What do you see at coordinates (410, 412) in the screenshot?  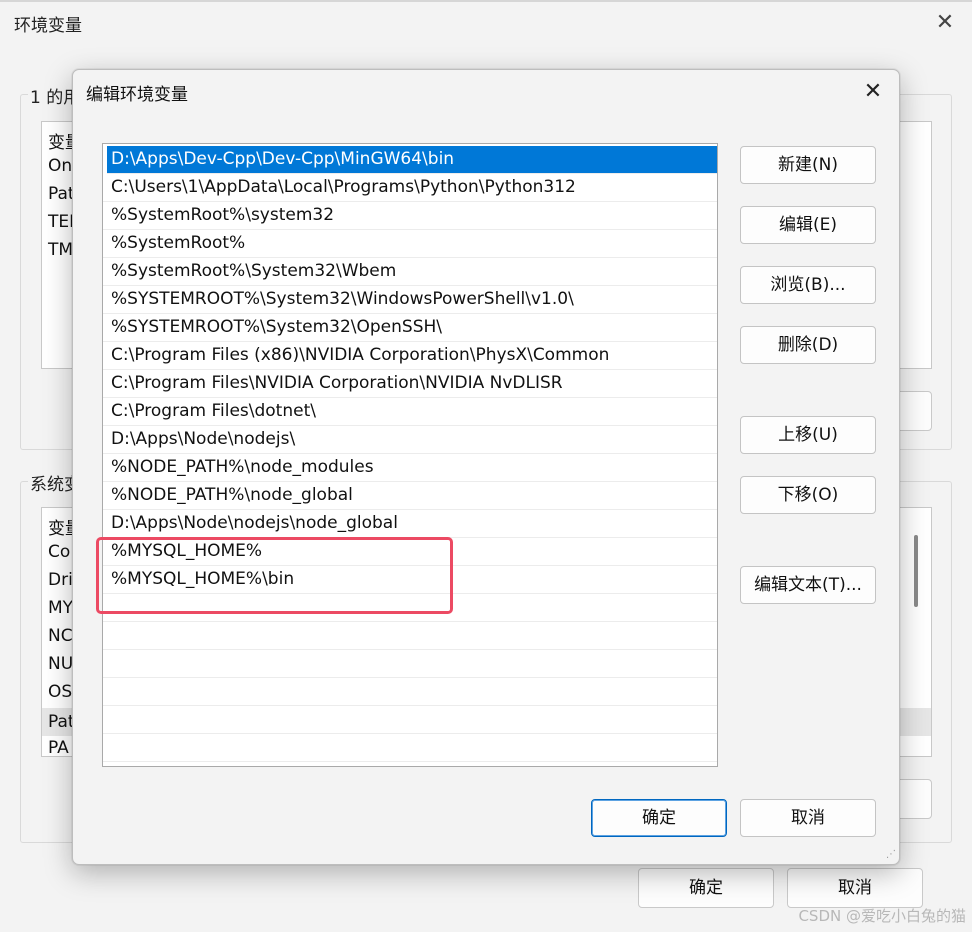 I see `path-row: C:\Program Files\dotnet\` at bounding box center [410, 412].